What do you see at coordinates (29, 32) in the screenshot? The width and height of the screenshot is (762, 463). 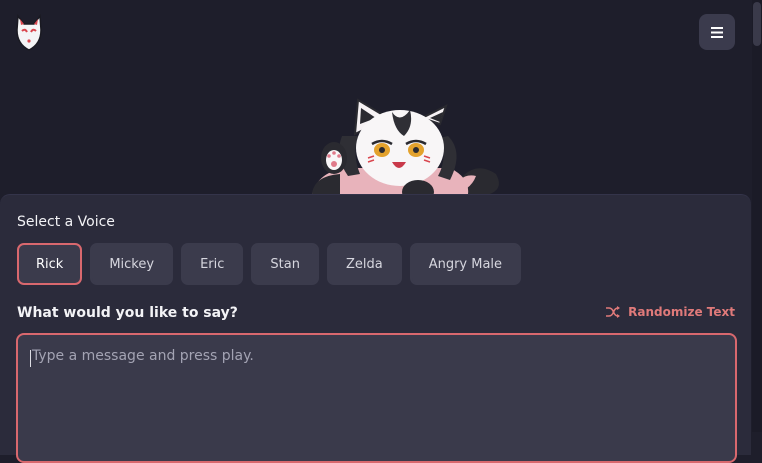 I see `logo-icon` at bounding box center [29, 32].